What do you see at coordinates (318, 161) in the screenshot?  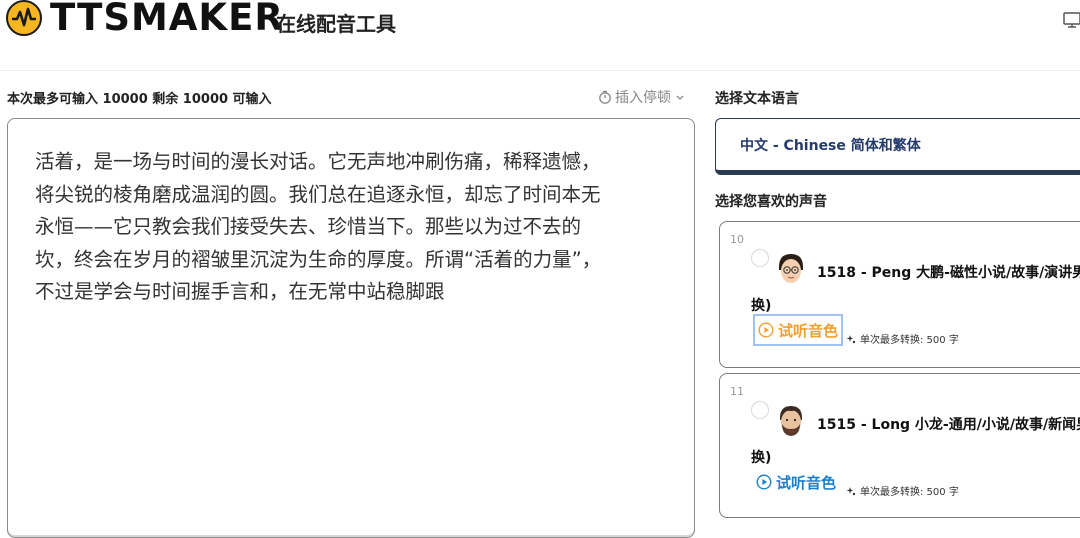 I see `text-line: 活着，是一场与时间的漫长对话。它无声地冲刷伤痛，稀释遗憾，` at bounding box center [318, 161].